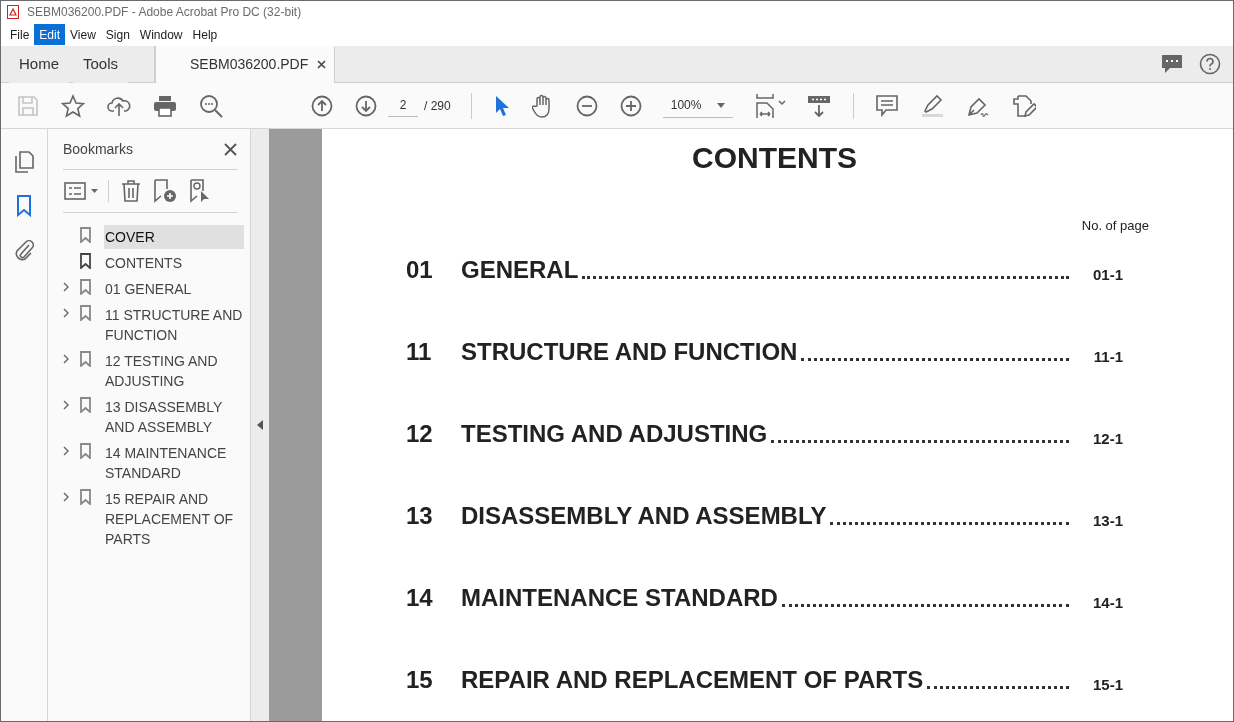  What do you see at coordinates (1107, 438) in the screenshot?
I see `page-reference: 12-1` at bounding box center [1107, 438].